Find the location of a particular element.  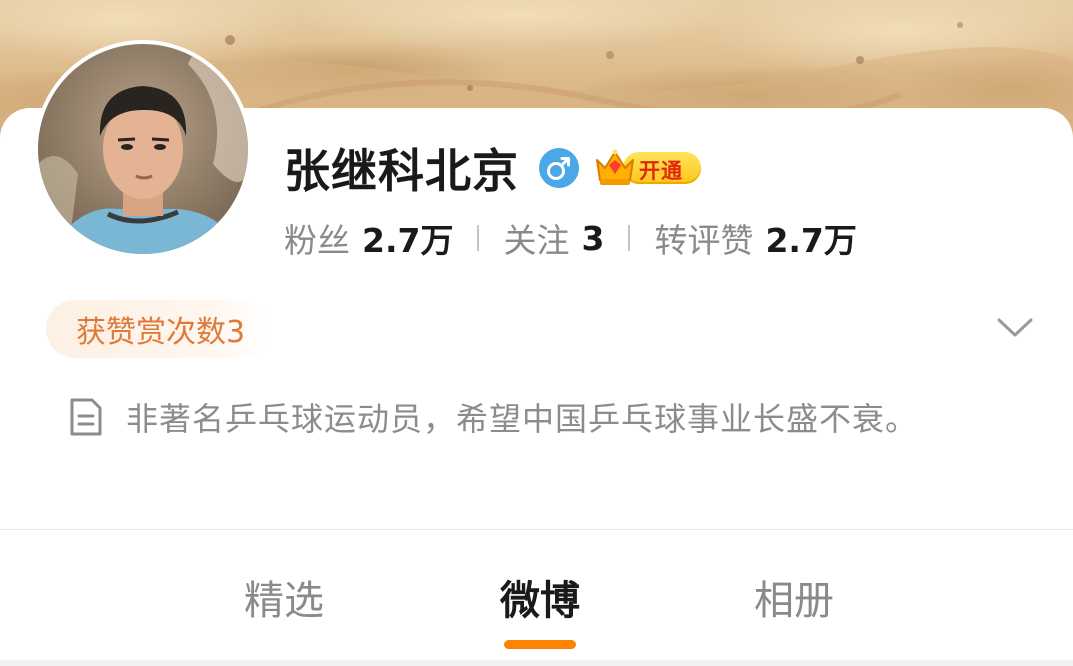

follow-stat: 关注 3 is located at coordinates (553, 238).